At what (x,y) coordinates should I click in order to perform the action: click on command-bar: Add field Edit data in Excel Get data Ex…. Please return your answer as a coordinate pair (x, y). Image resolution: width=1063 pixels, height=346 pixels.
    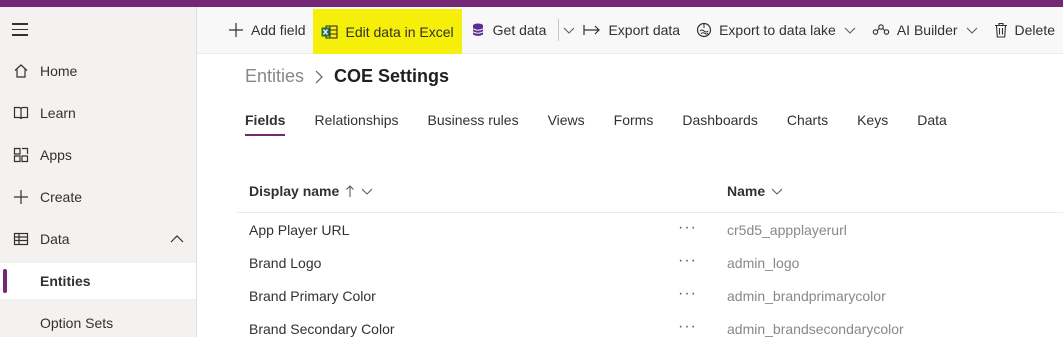
    Looking at the image, I should click on (630, 30).